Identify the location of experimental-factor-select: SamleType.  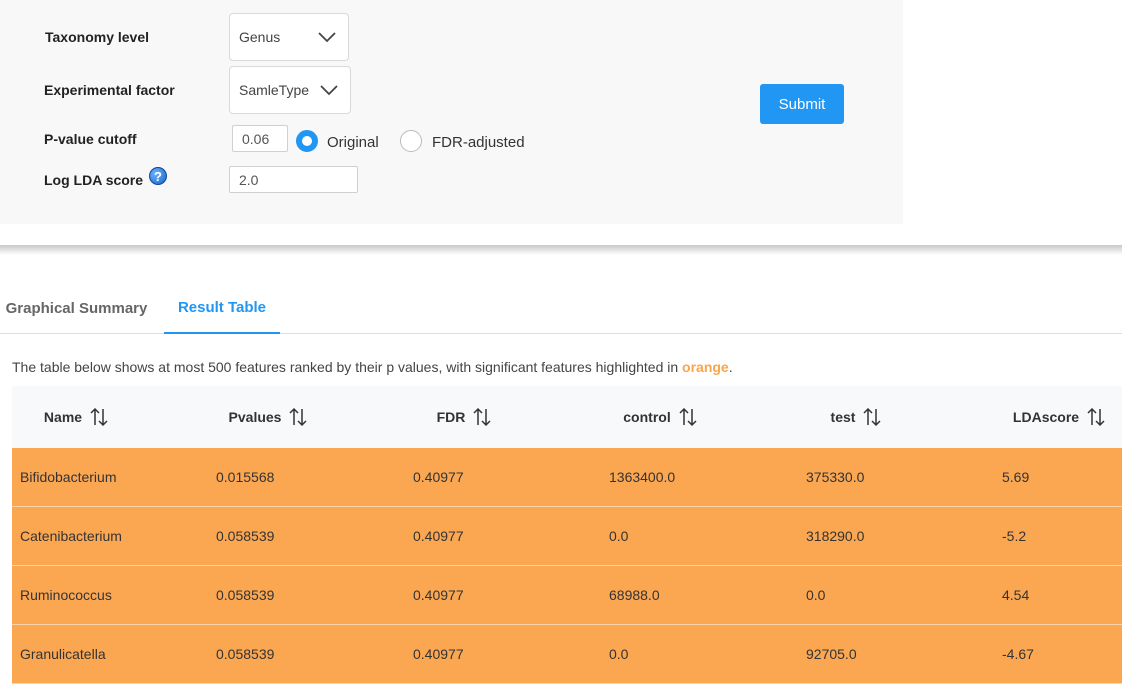
(290, 90).